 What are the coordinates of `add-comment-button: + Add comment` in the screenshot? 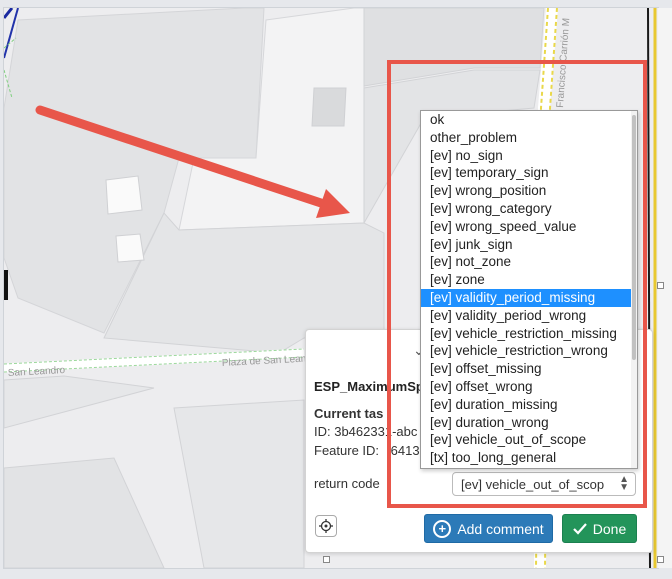 It's located at (488, 528).